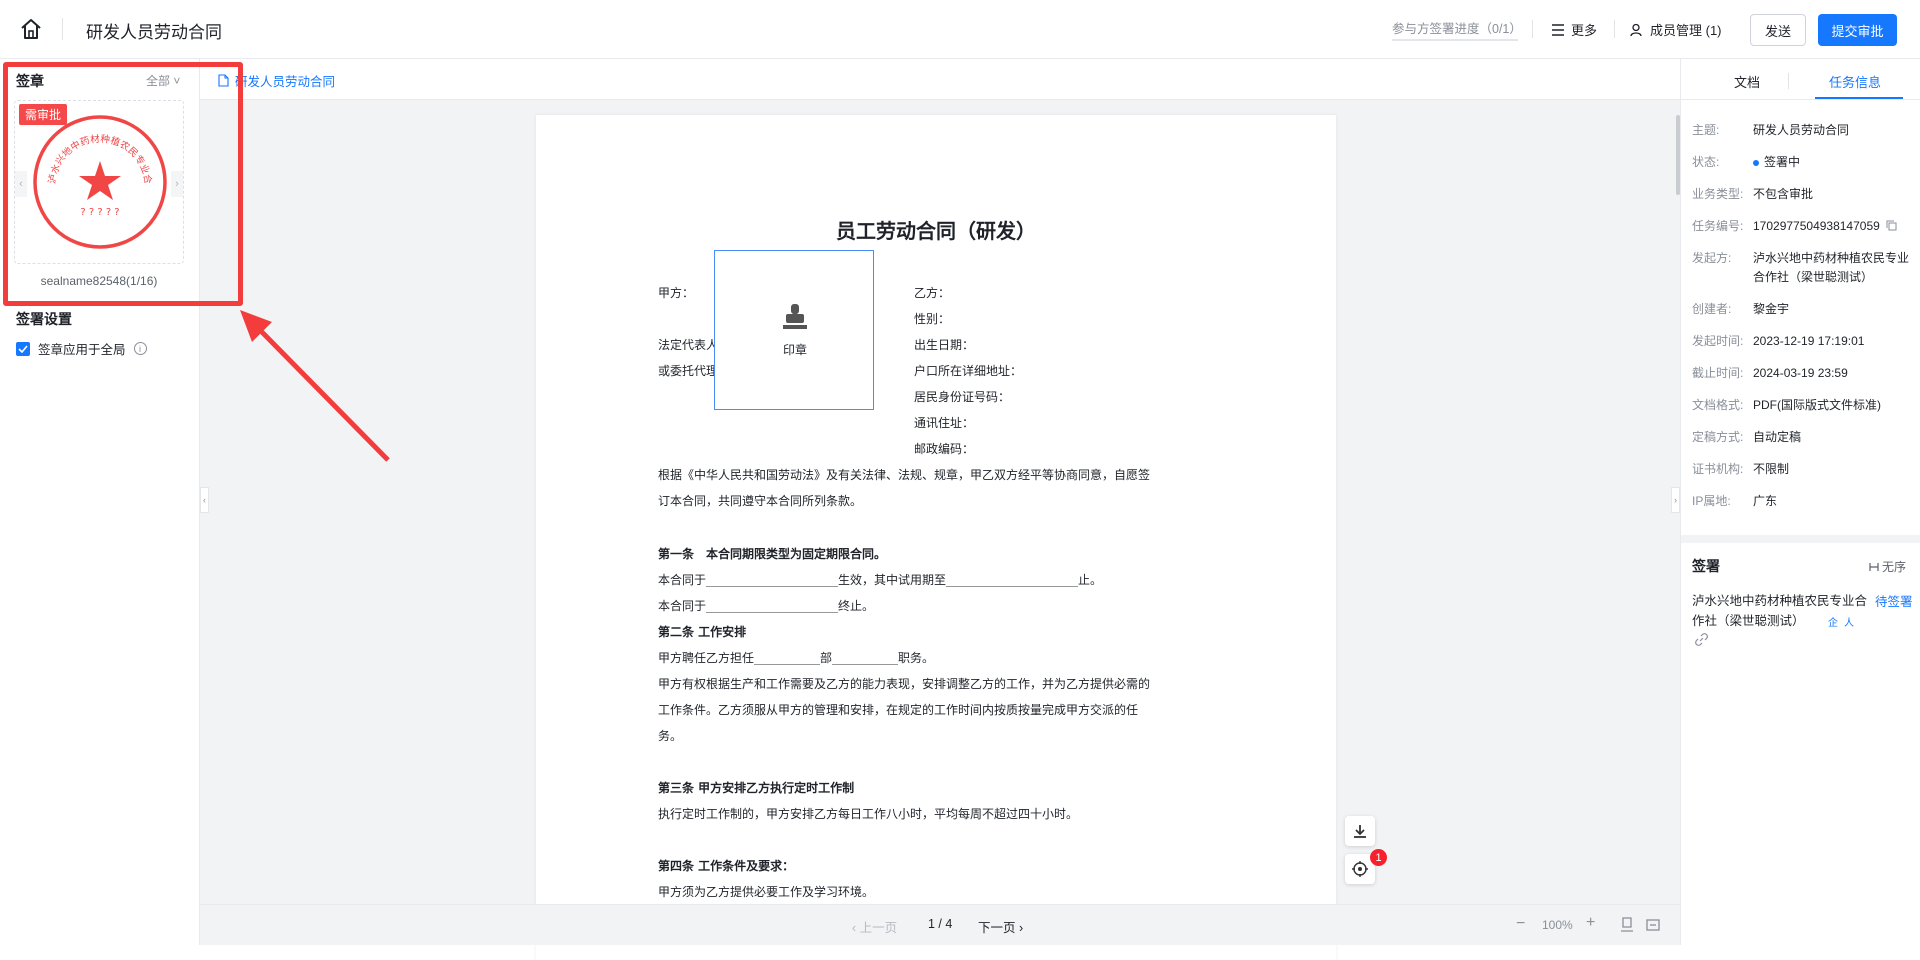  I want to click on gender-label: 性别：, so click(932, 319).